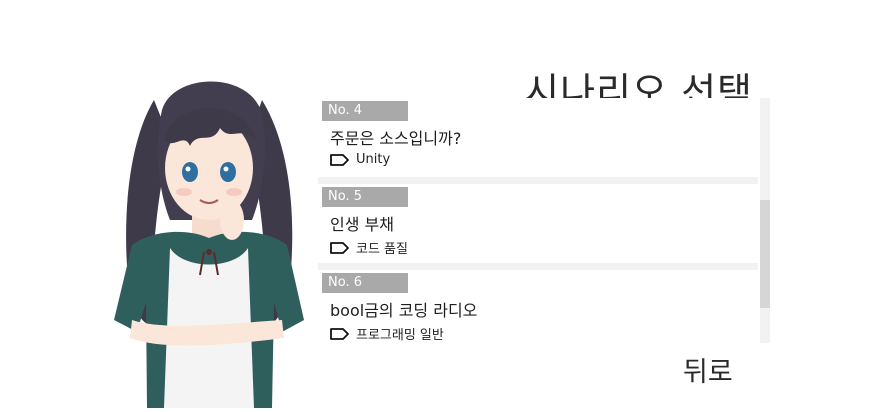 The height and width of the screenshot is (412, 883). Describe the element at coordinates (538, 141) in the screenshot. I see `scenario-item: No. 4 주문은 소스입니까? Unity` at that location.